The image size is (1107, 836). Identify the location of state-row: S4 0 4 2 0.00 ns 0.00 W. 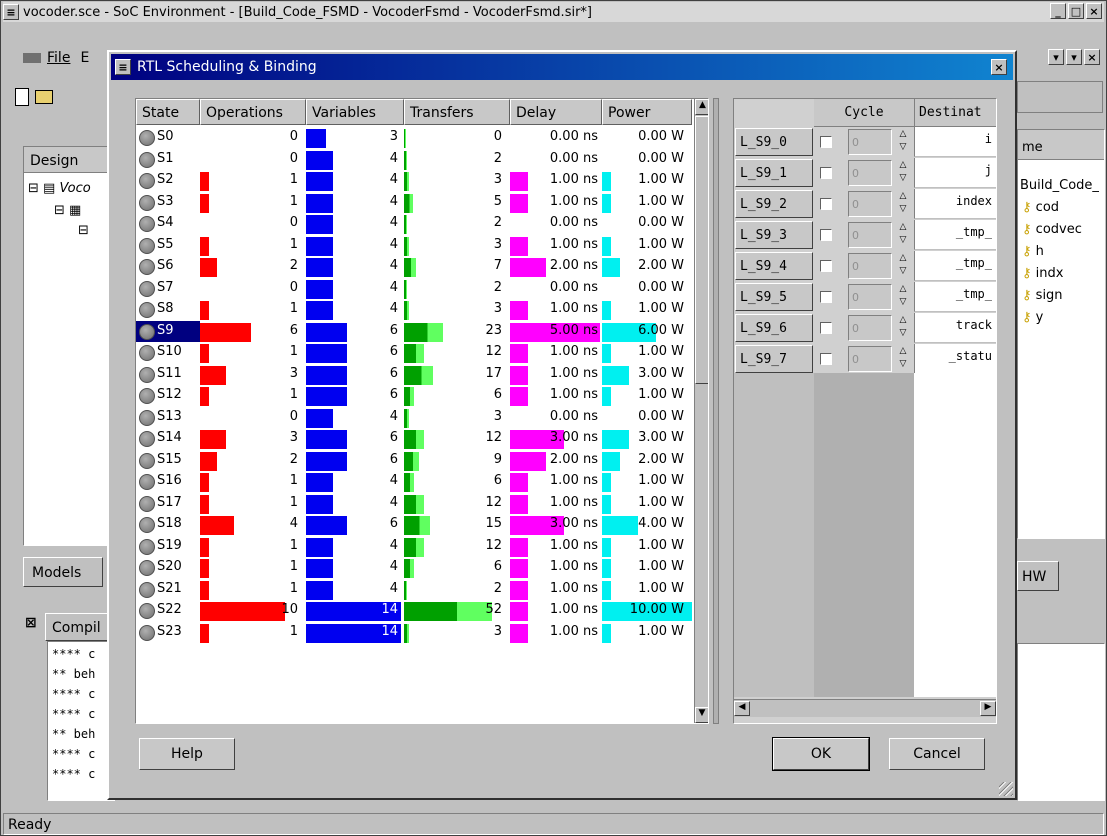
(414, 224).